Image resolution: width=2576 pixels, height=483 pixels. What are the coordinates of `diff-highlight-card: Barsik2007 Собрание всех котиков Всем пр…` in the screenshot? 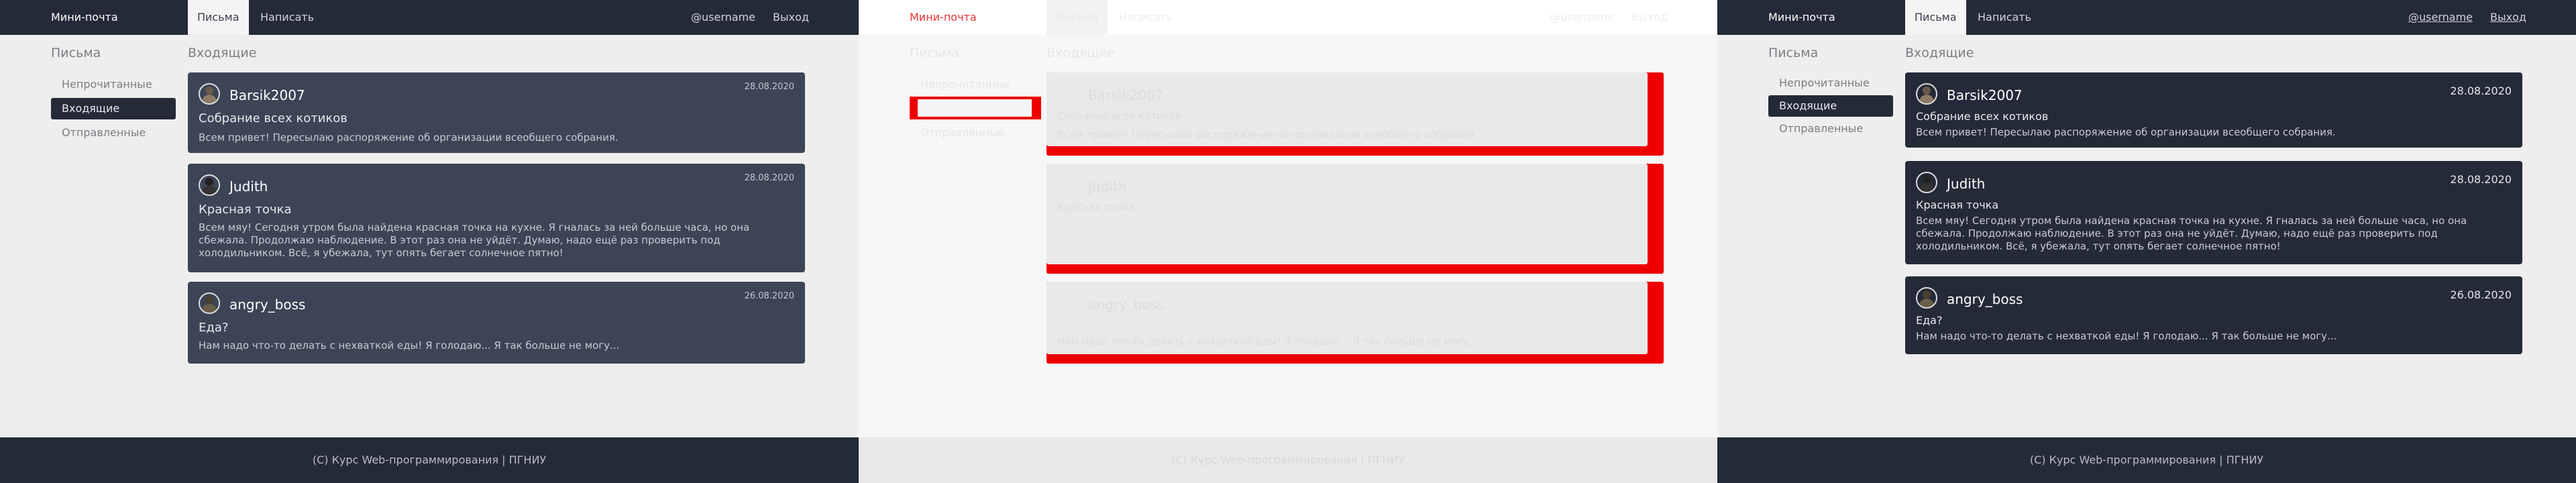 It's located at (1355, 114).